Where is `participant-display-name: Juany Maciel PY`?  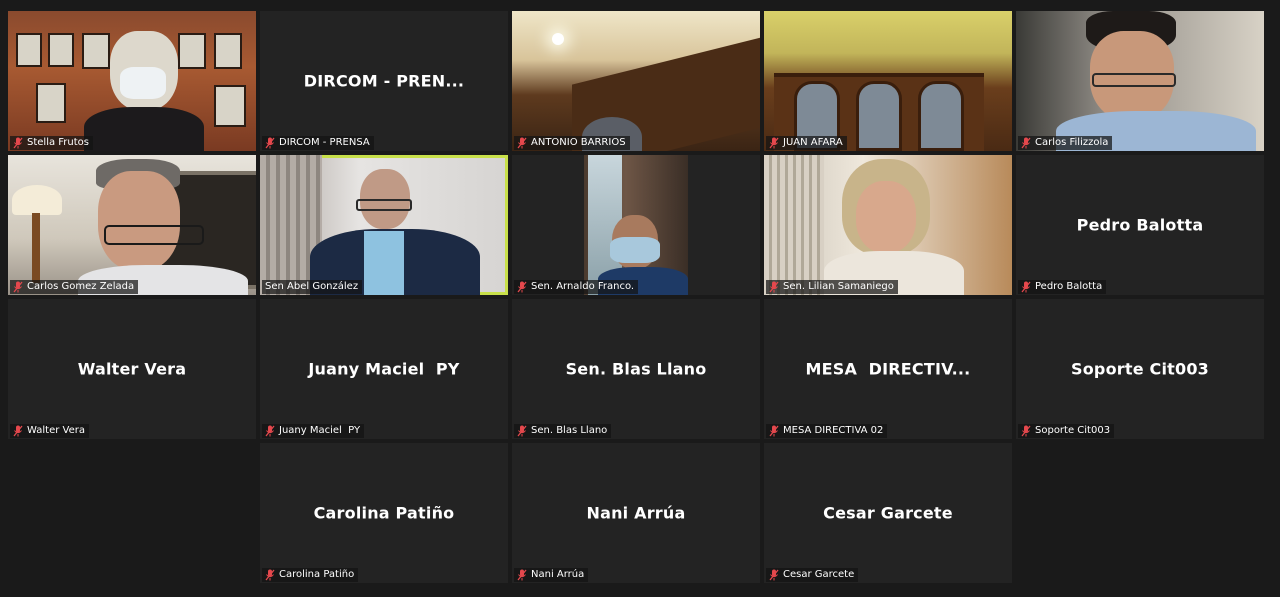 participant-display-name: Juany Maciel PY is located at coordinates (384, 369).